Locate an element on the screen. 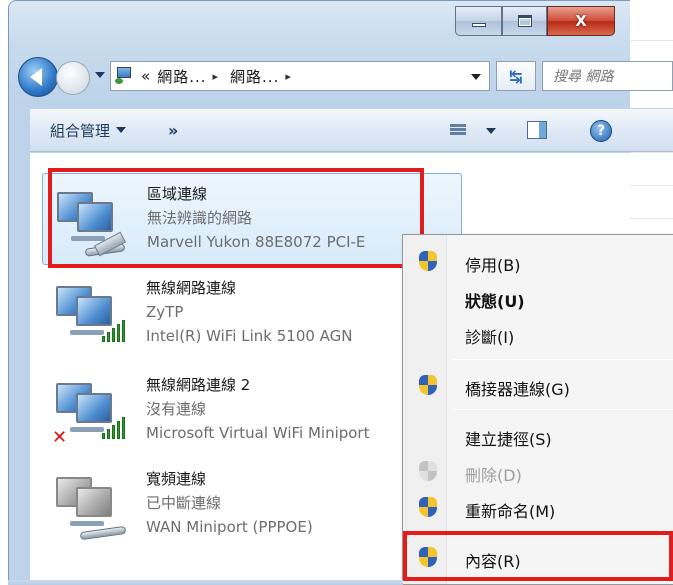  connection-status: 無法辨識的網路 is located at coordinates (200, 218).